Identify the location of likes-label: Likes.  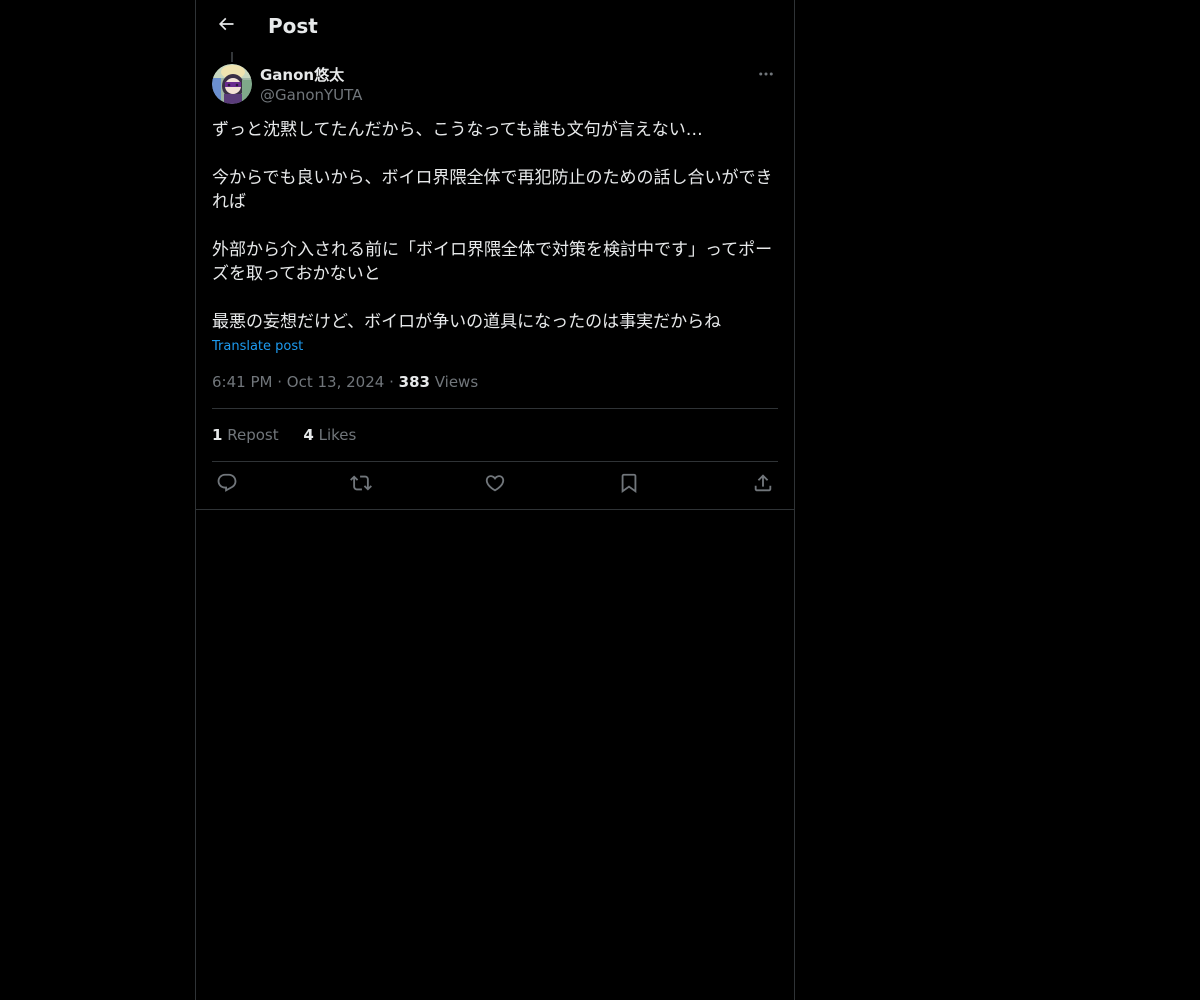
(337, 435).